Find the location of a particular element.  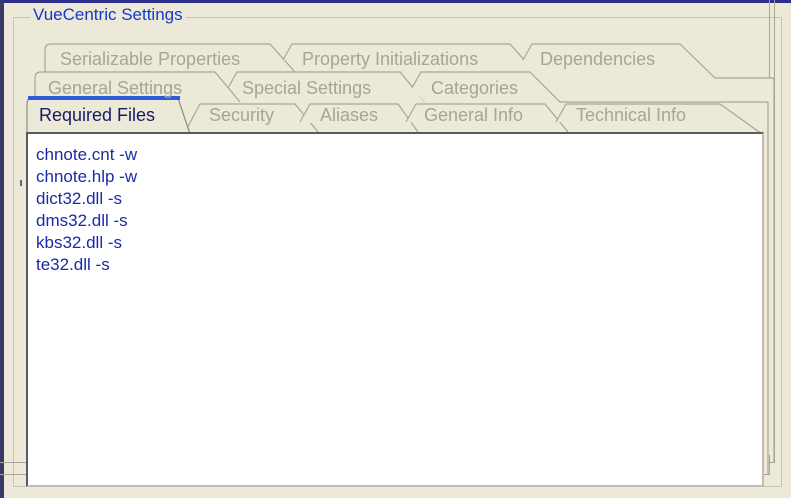

tab-special-settings: Special Settings is located at coordinates (306, 88).